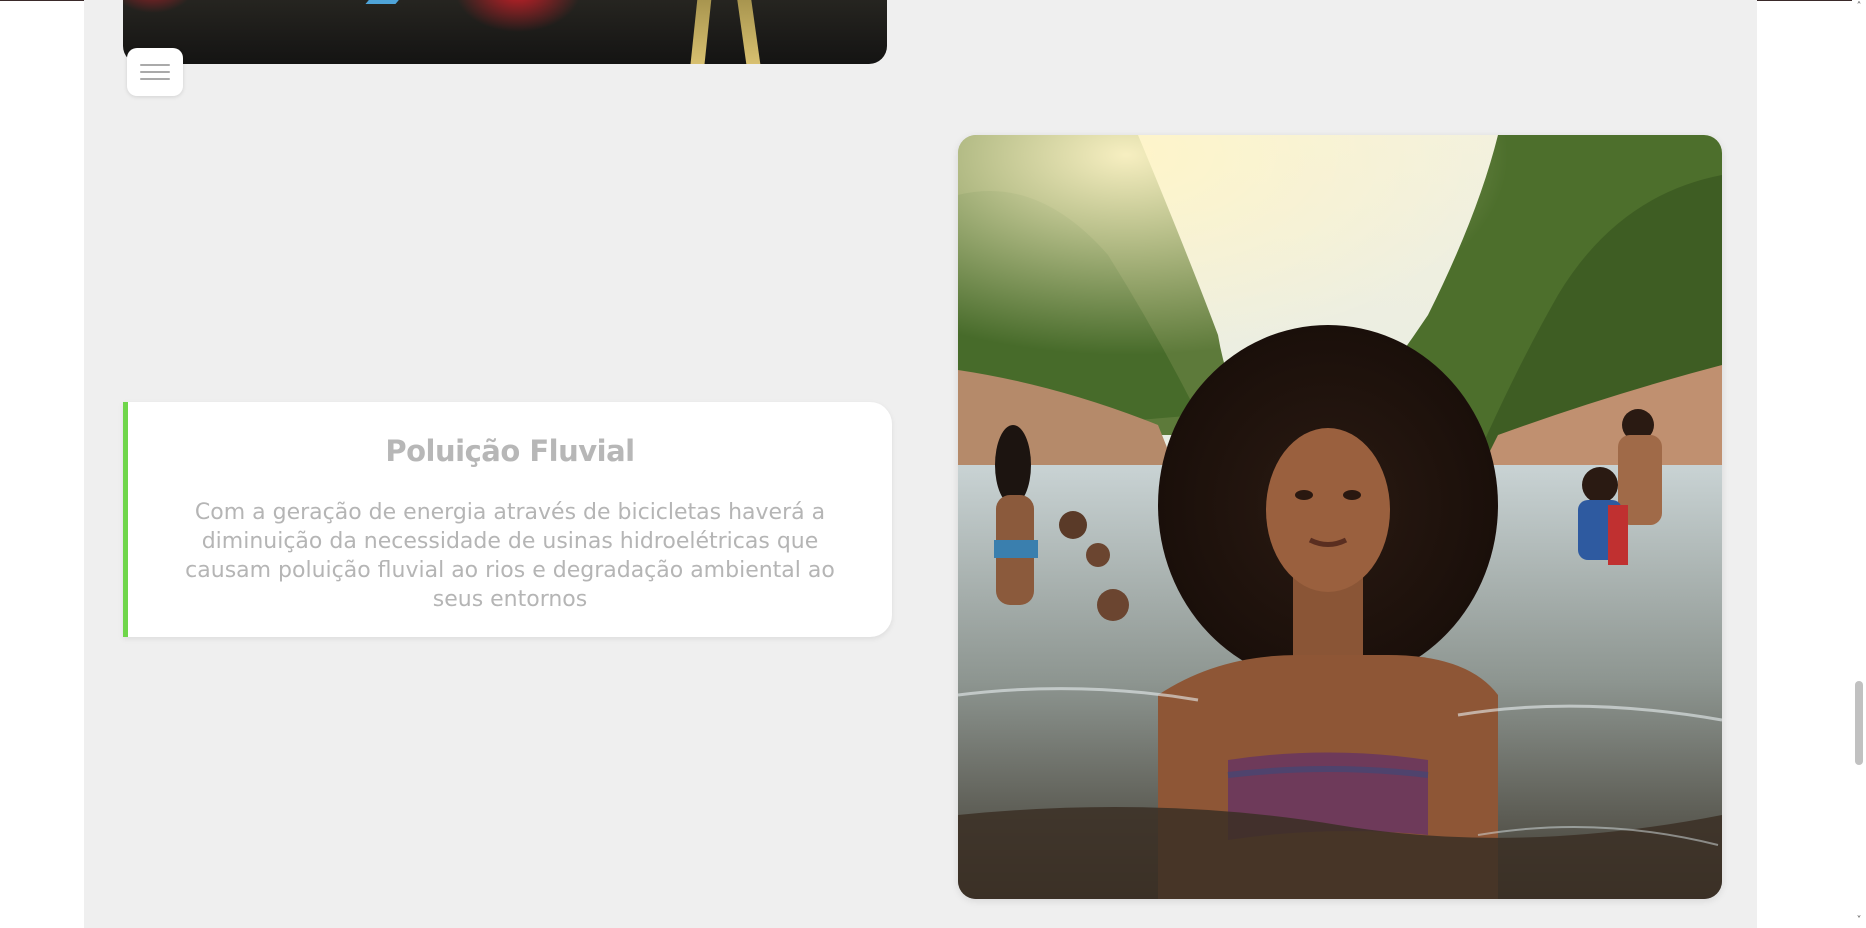 This screenshot has width=1866, height=928. I want to click on scrollbar: ˄ ˅, so click(1859, 464).